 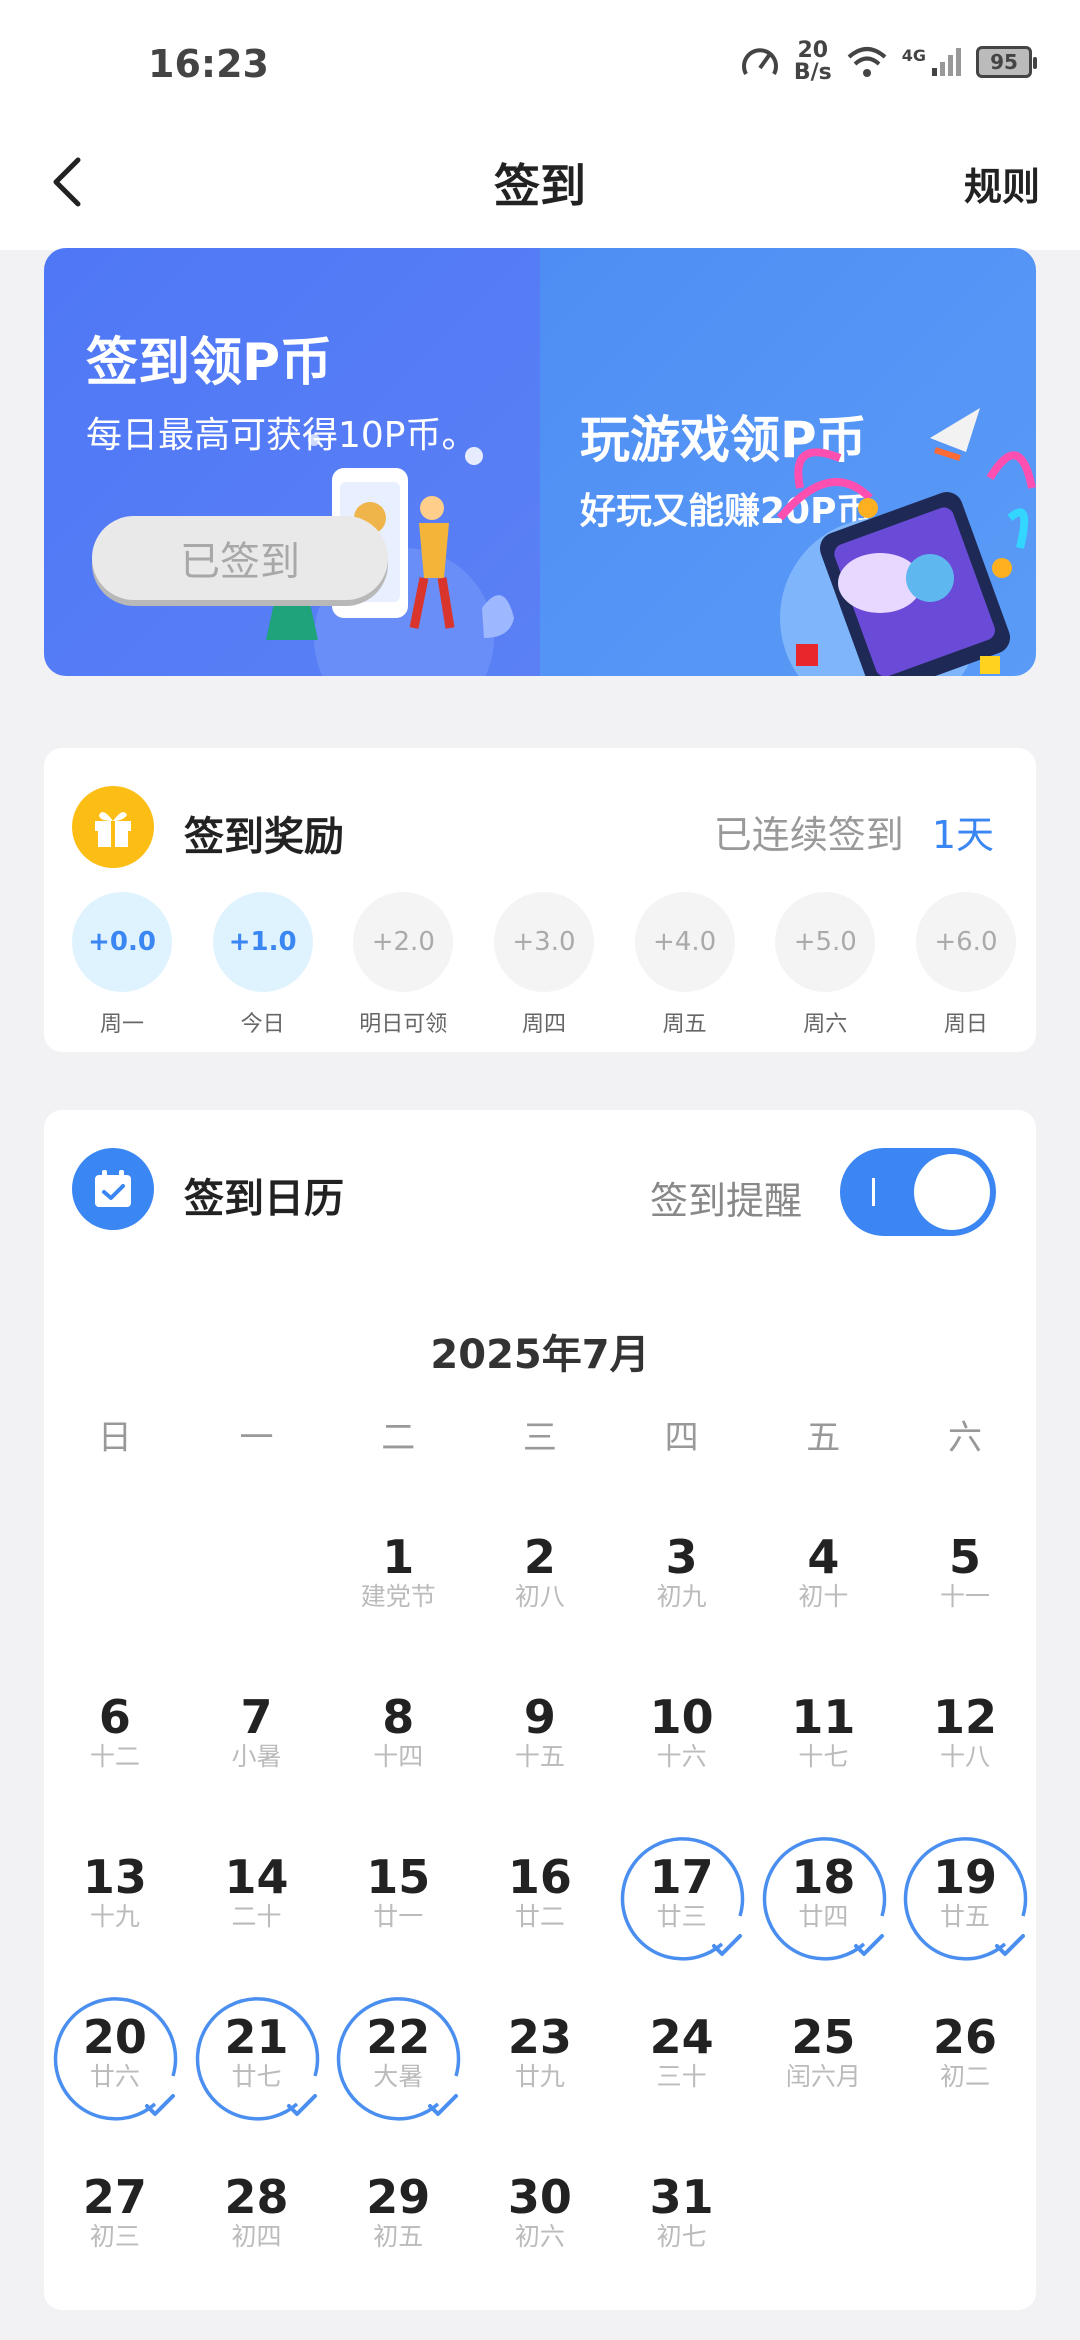 I want to click on speedometer-icon, so click(x=759, y=61).